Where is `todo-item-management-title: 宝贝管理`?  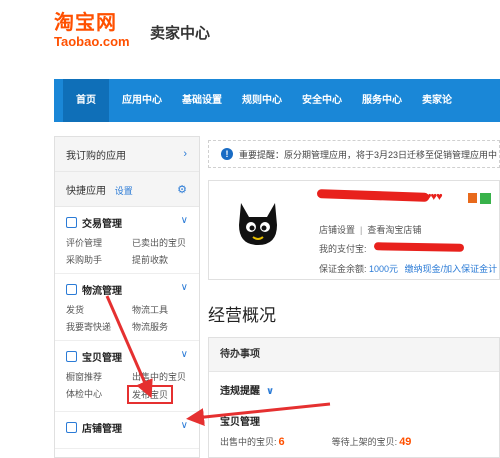
todo-item-management-title: 宝贝管理 is located at coordinates (240, 422).